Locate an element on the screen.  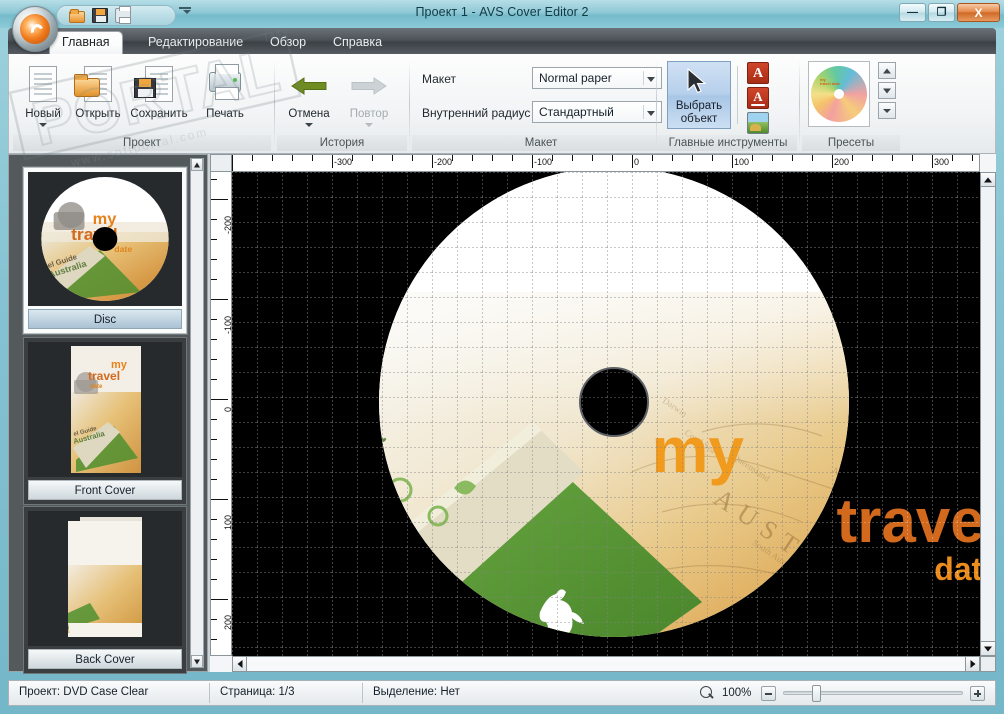
save-button: Сохранить is located at coordinates (159, 91).